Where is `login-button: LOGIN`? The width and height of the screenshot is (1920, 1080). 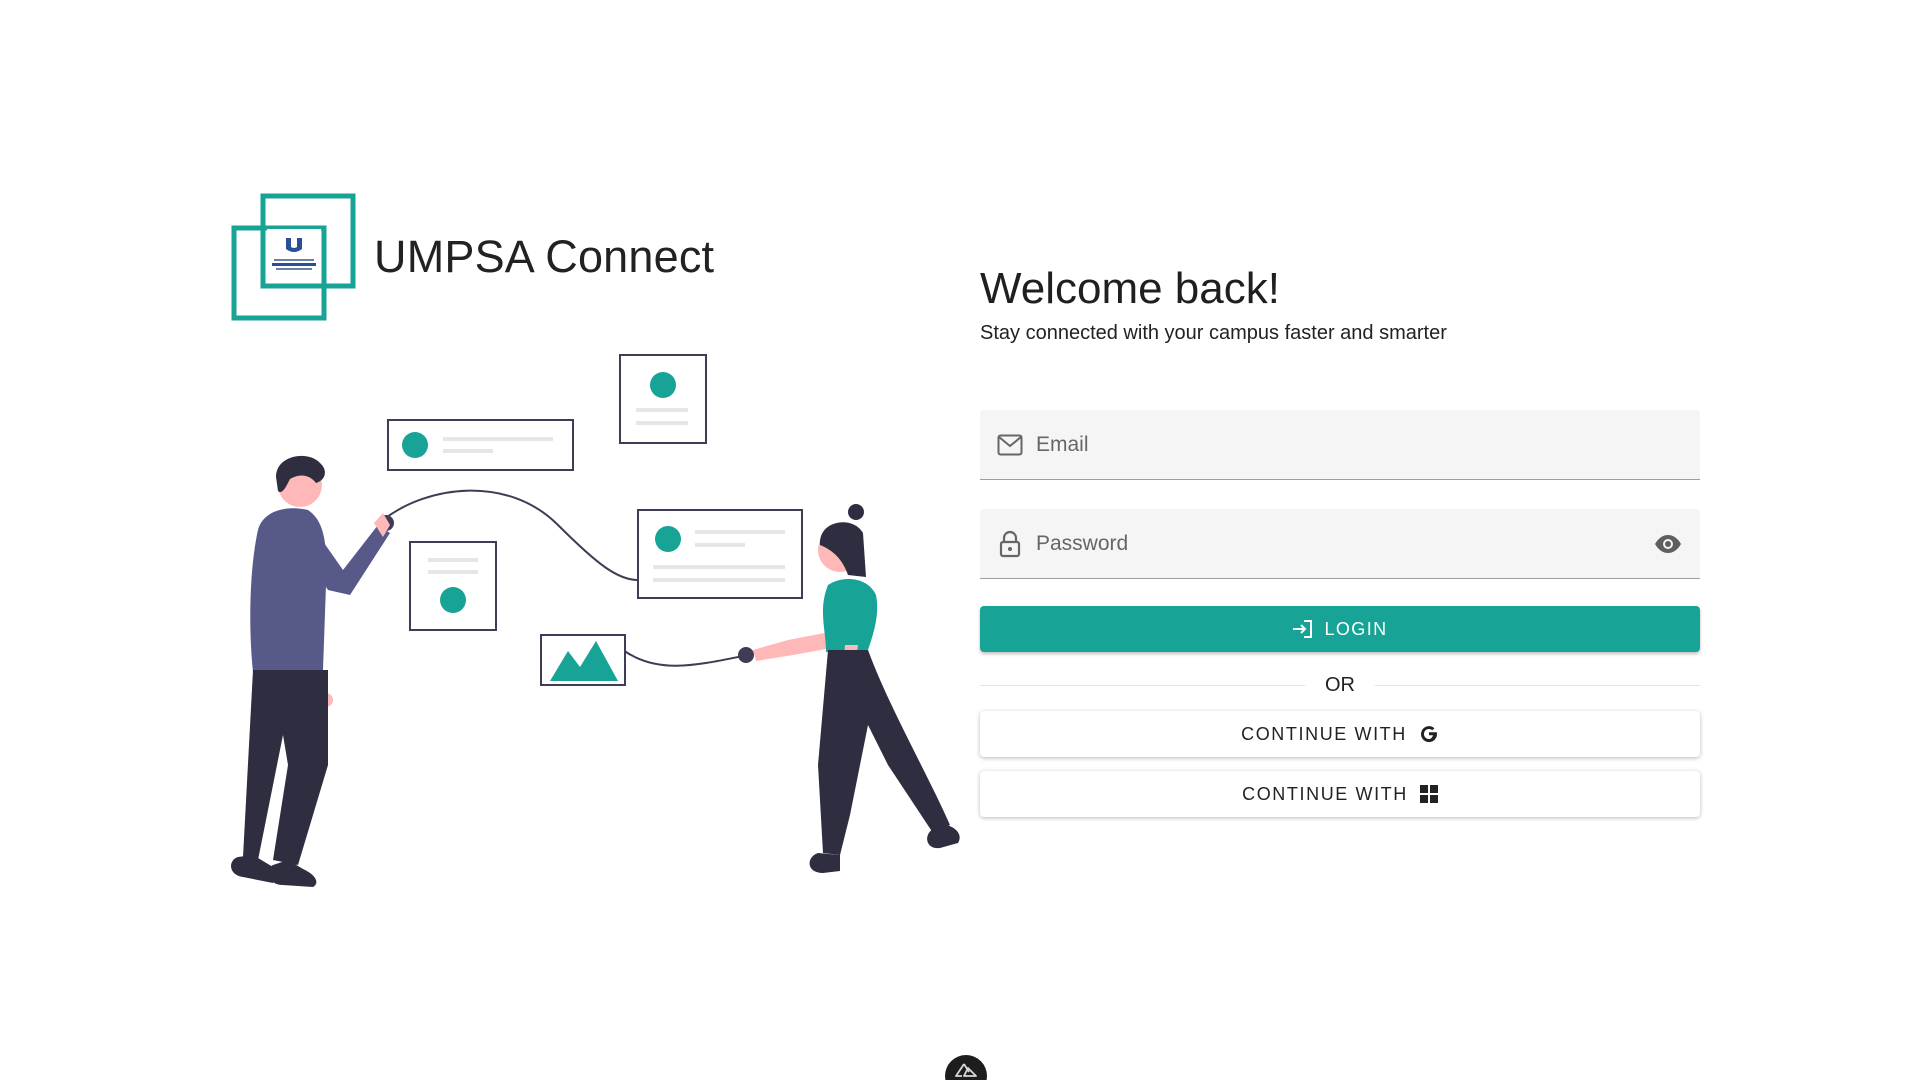 login-button: LOGIN is located at coordinates (1340, 629).